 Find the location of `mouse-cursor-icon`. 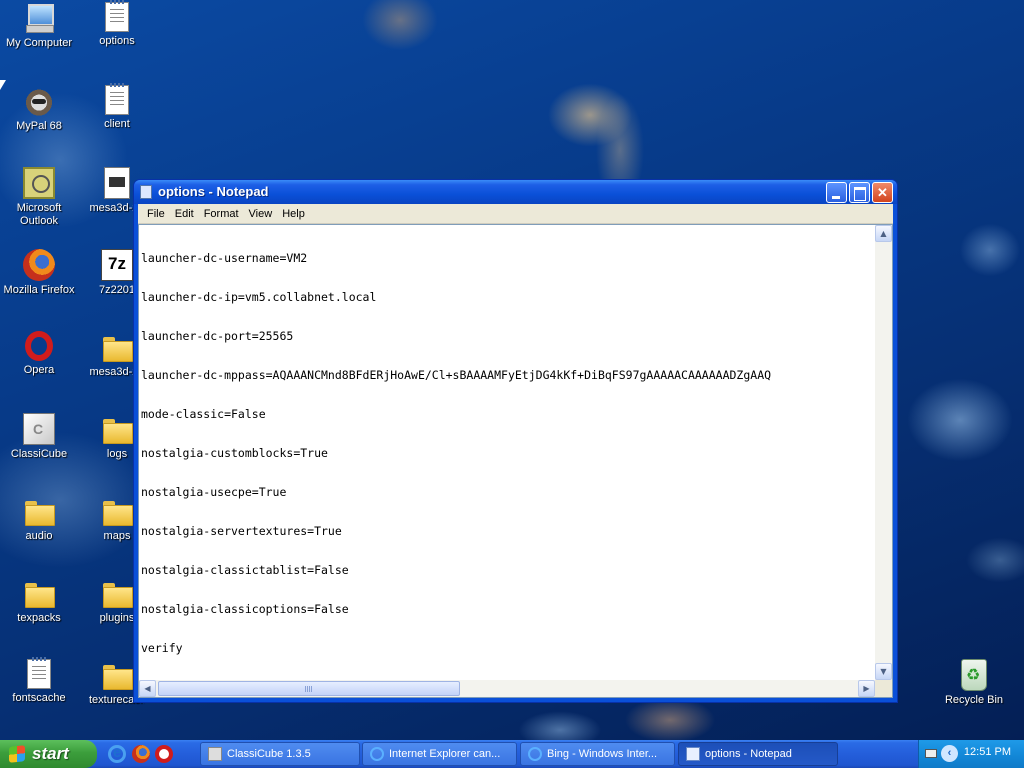

mouse-cursor-icon is located at coordinates (3, 85).